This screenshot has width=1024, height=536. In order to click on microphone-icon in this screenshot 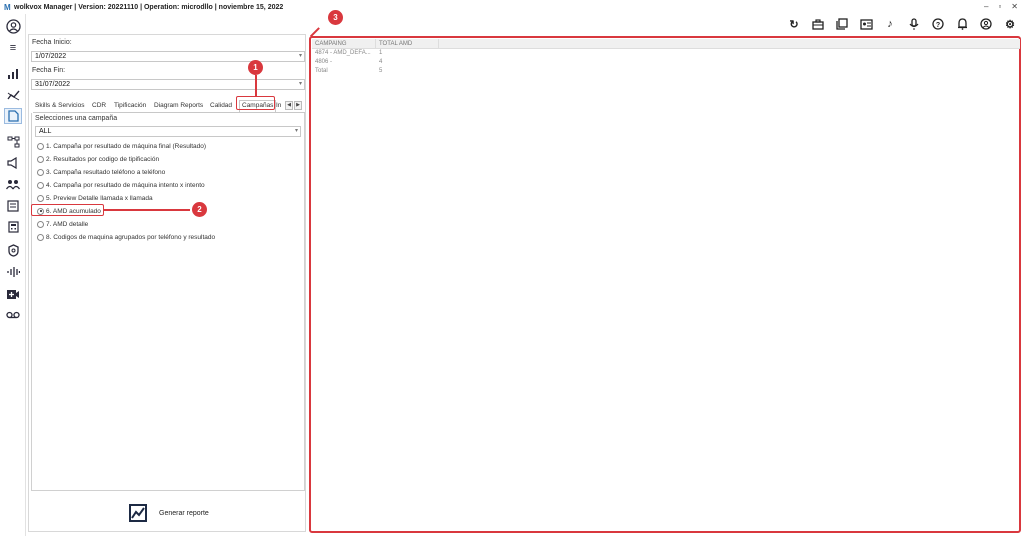, I will do `click(914, 24)`.